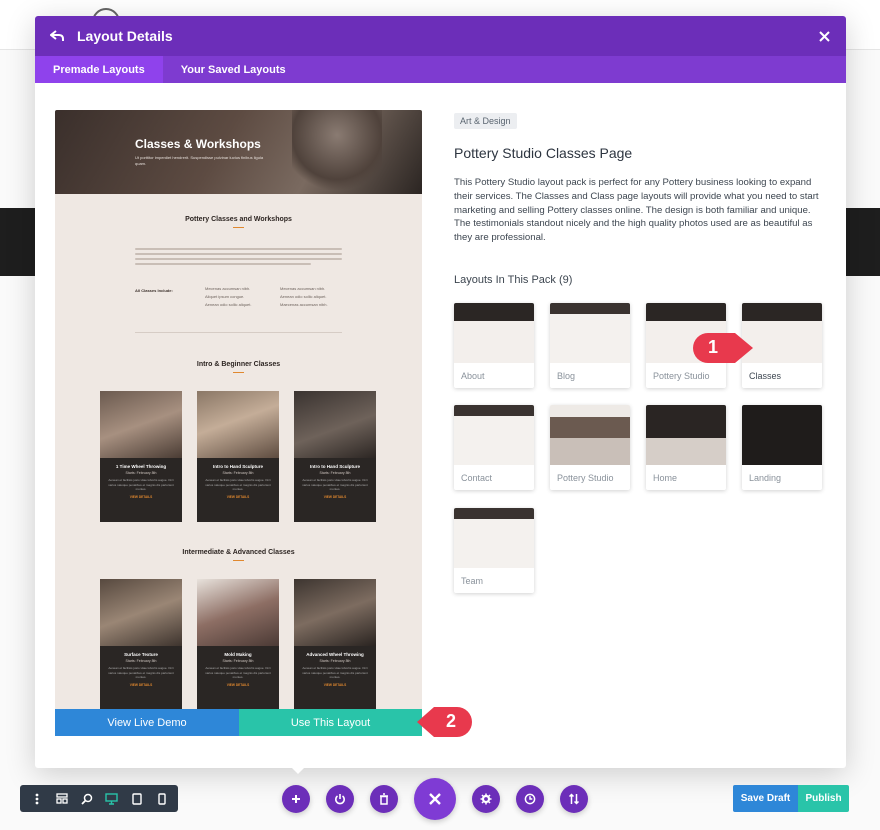  I want to click on annotation-marker-2: 2, so click(444, 722).